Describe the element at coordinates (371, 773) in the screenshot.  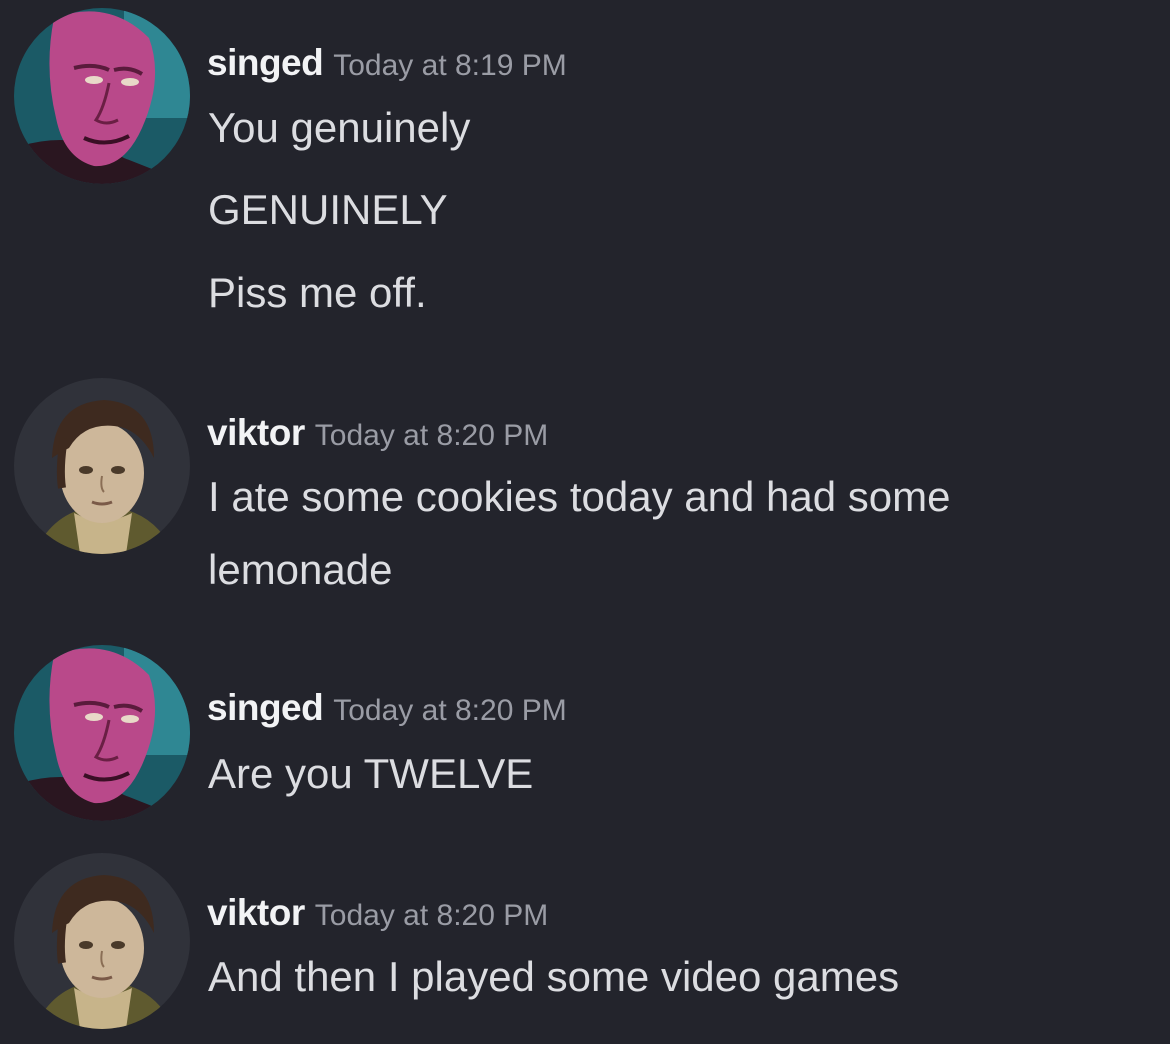
I see `message-text: Are you TWELVE` at that location.